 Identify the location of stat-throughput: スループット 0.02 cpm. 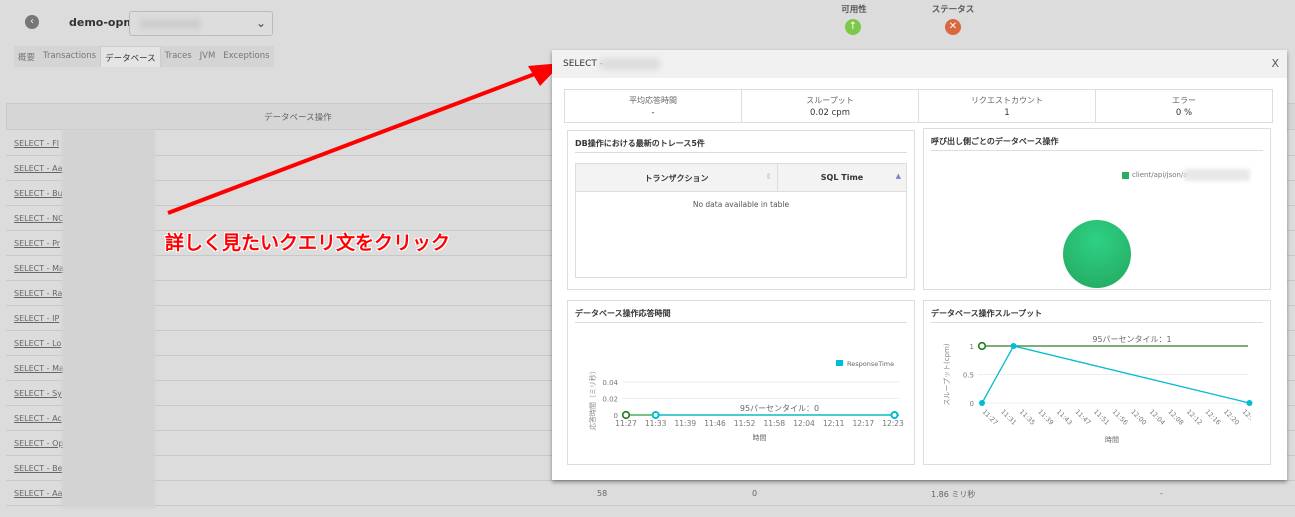
(830, 106).